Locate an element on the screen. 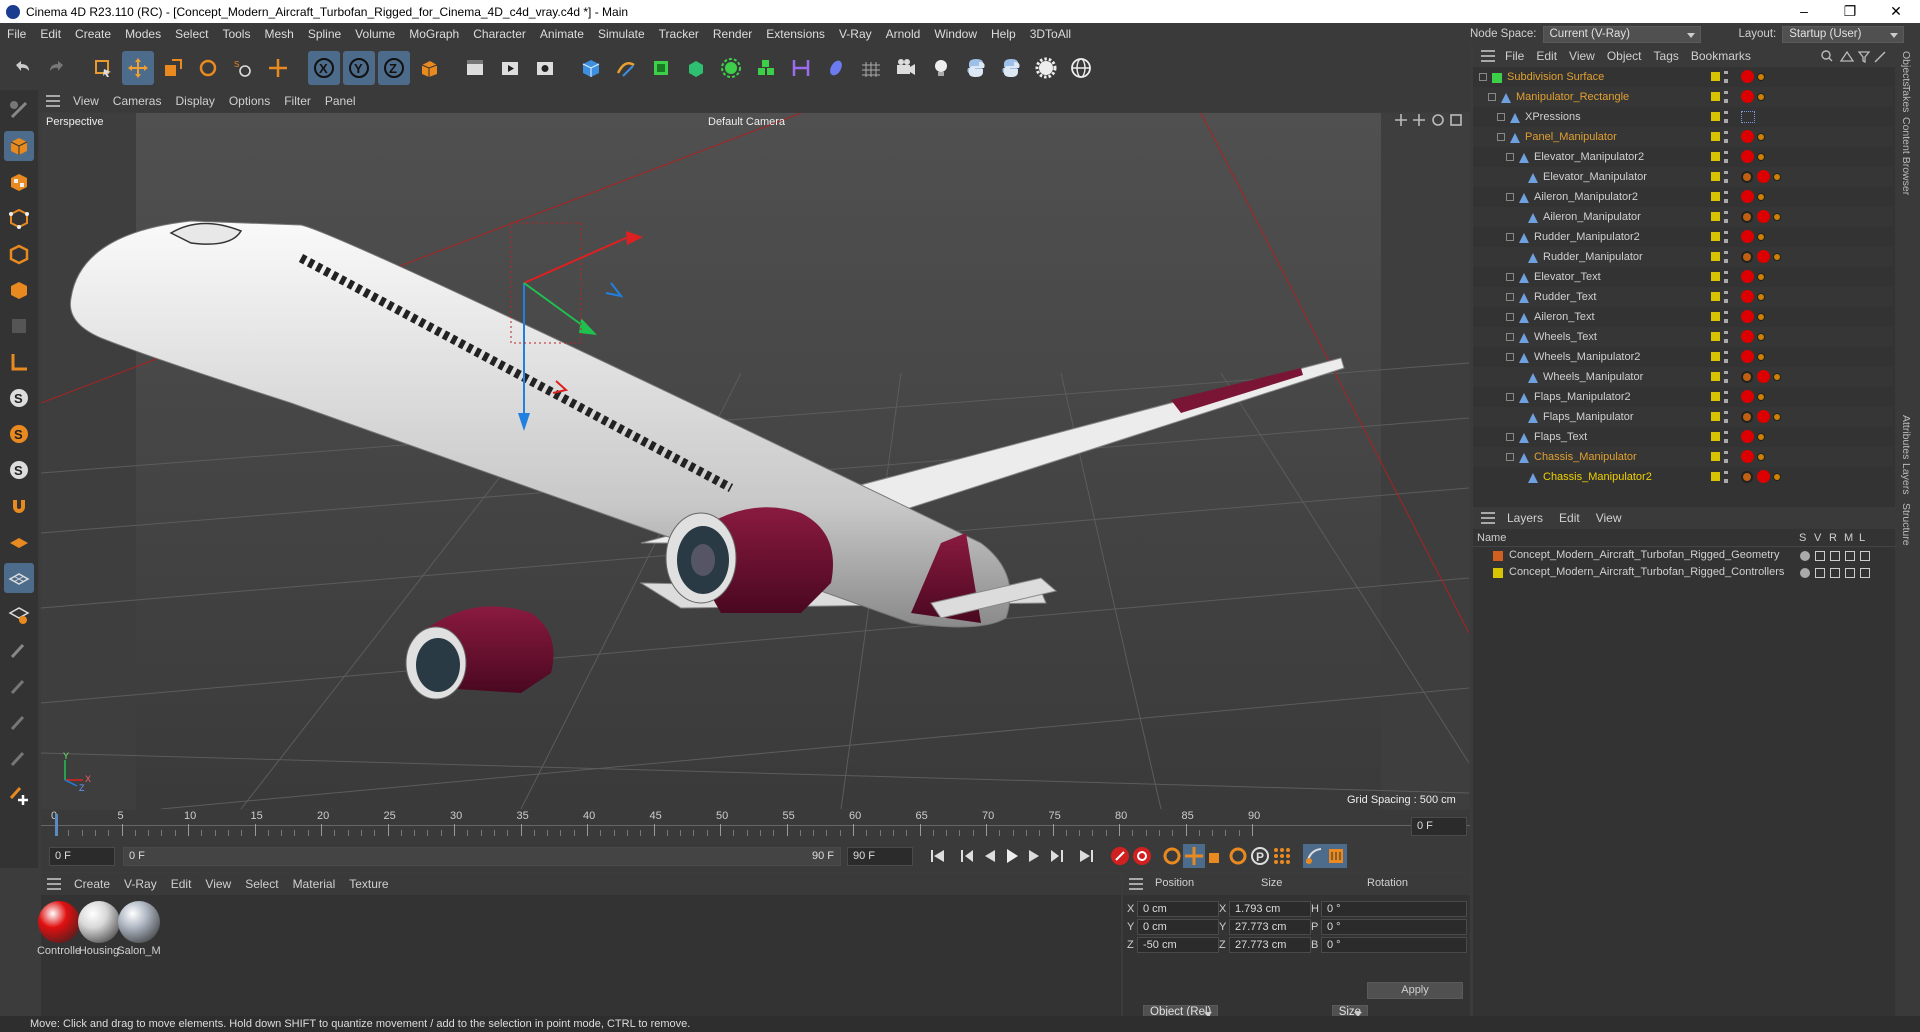 The height and width of the screenshot is (1032, 1920). frame-range-slider: 0 F 90 F is located at coordinates (482, 856).